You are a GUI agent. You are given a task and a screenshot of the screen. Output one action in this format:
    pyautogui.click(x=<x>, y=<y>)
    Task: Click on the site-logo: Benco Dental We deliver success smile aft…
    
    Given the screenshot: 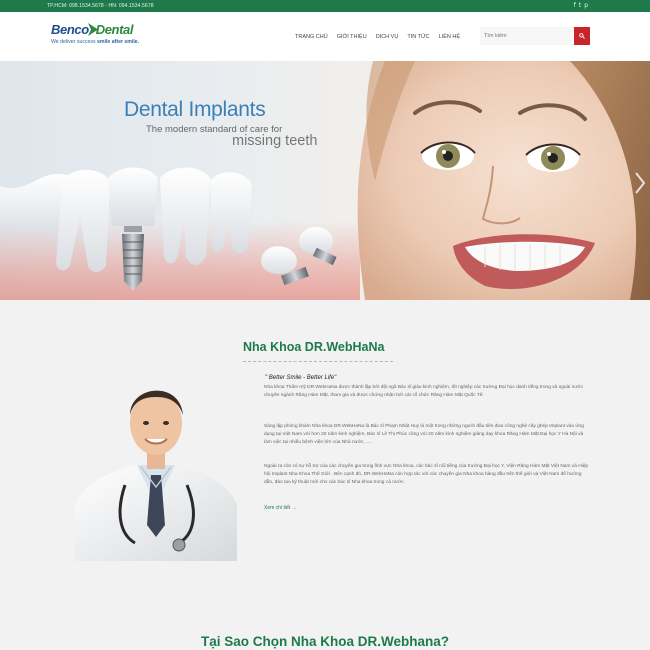 What is the action you would take?
    pyautogui.click(x=106, y=37)
    